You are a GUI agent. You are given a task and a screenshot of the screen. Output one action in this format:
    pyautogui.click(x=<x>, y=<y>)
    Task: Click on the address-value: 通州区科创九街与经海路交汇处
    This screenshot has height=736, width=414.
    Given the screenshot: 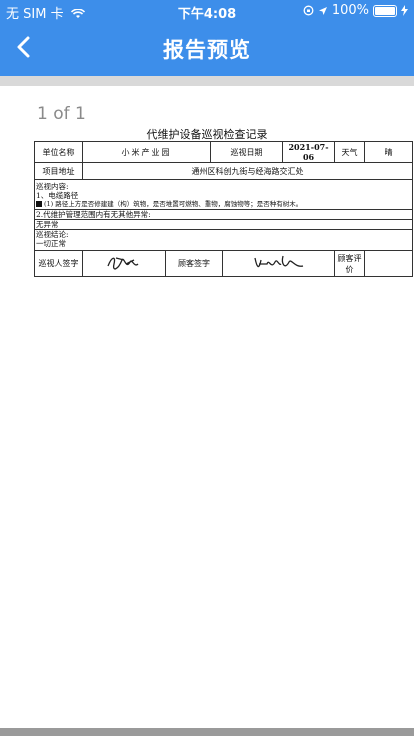 What is the action you would take?
    pyautogui.click(x=247, y=171)
    